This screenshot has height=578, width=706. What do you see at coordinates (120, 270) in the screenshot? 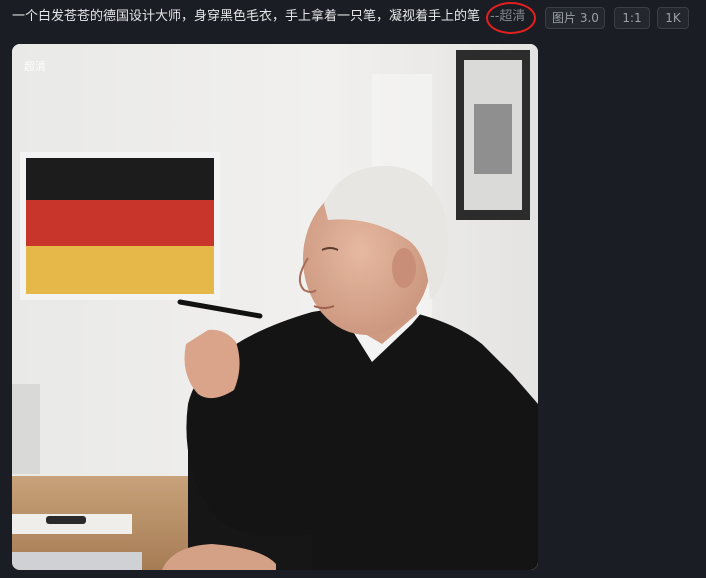
I see `flag-gold-stripe` at bounding box center [120, 270].